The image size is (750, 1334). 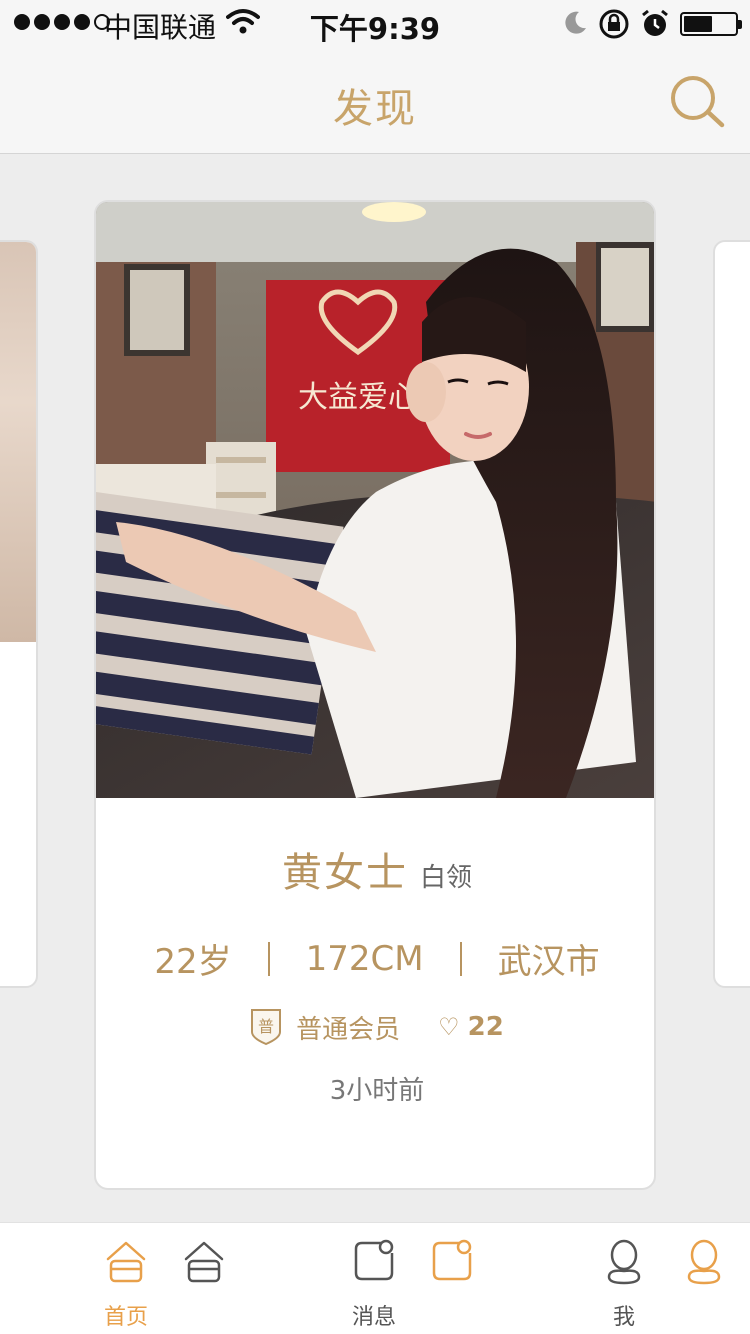 What do you see at coordinates (126, 1315) in the screenshot?
I see `tab-home: 首页` at bounding box center [126, 1315].